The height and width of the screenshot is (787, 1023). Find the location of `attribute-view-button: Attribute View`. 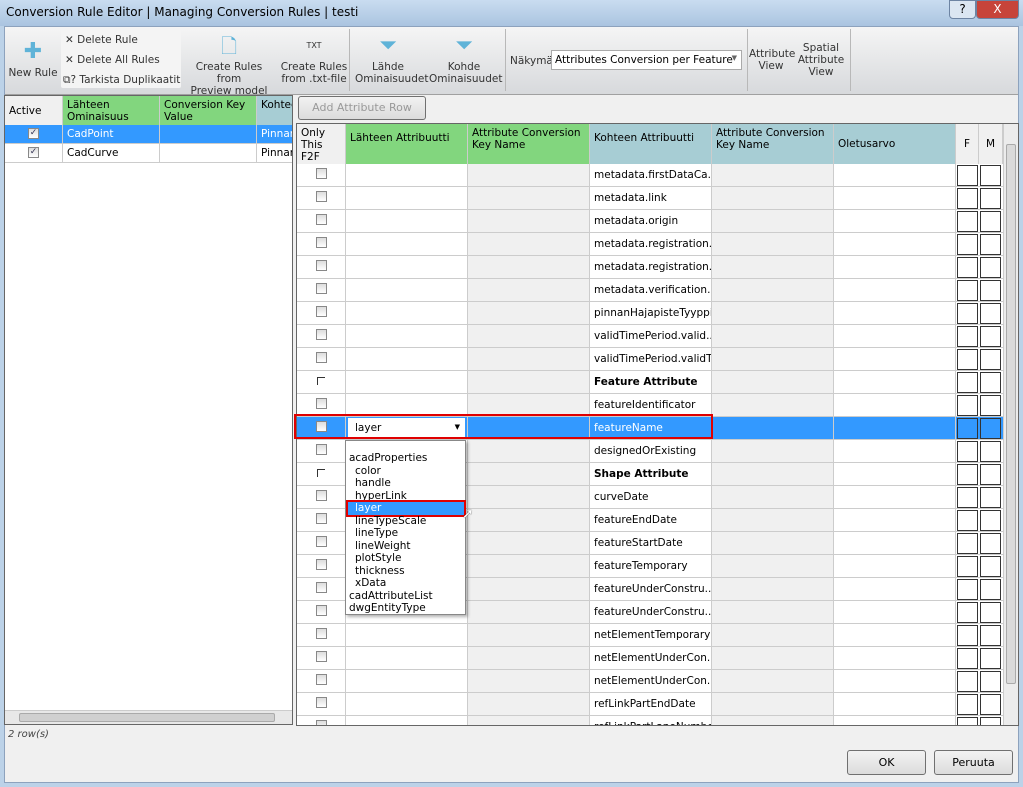

attribute-view-button: Attribute View is located at coordinates (772, 60).